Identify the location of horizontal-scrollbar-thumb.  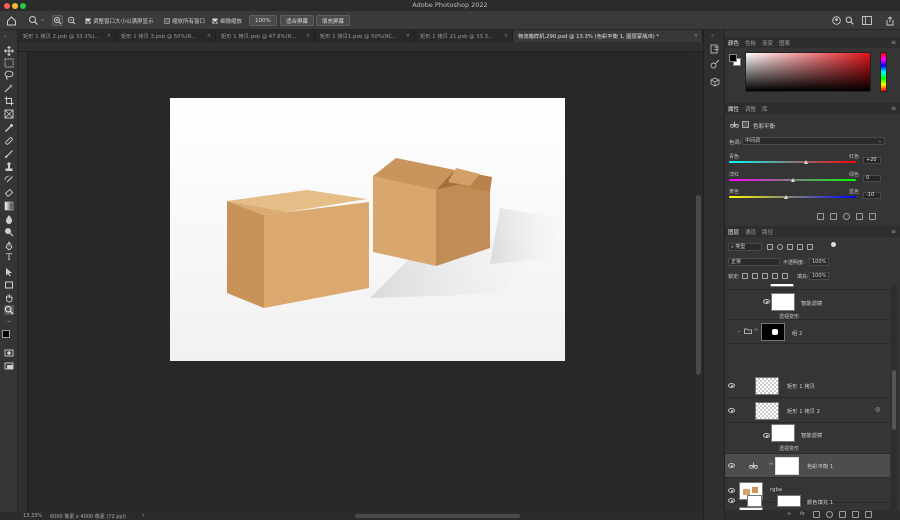
(437, 516).